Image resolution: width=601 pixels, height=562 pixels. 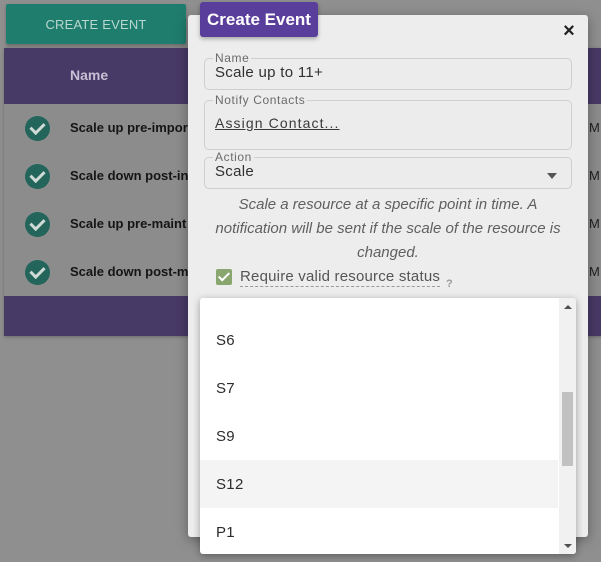 I want to click on scroll-up-arrow-icon, so click(x=567, y=306).